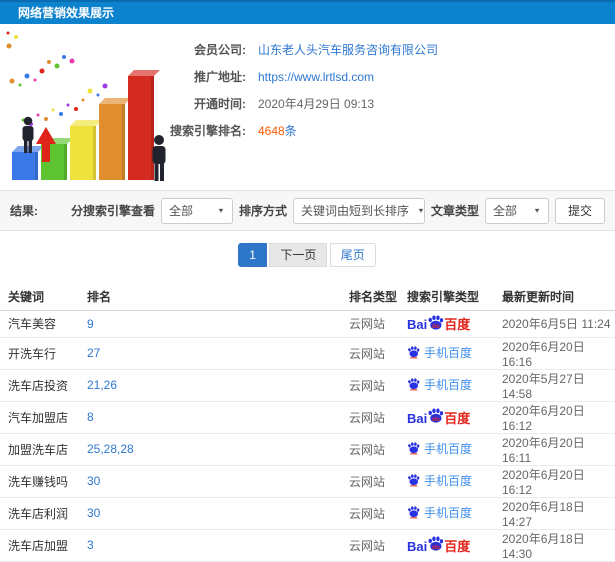 Image resolution: width=615 pixels, height=562 pixels. What do you see at coordinates (376, 297) in the screenshot?
I see `table-header-cell: 排名类型` at bounding box center [376, 297].